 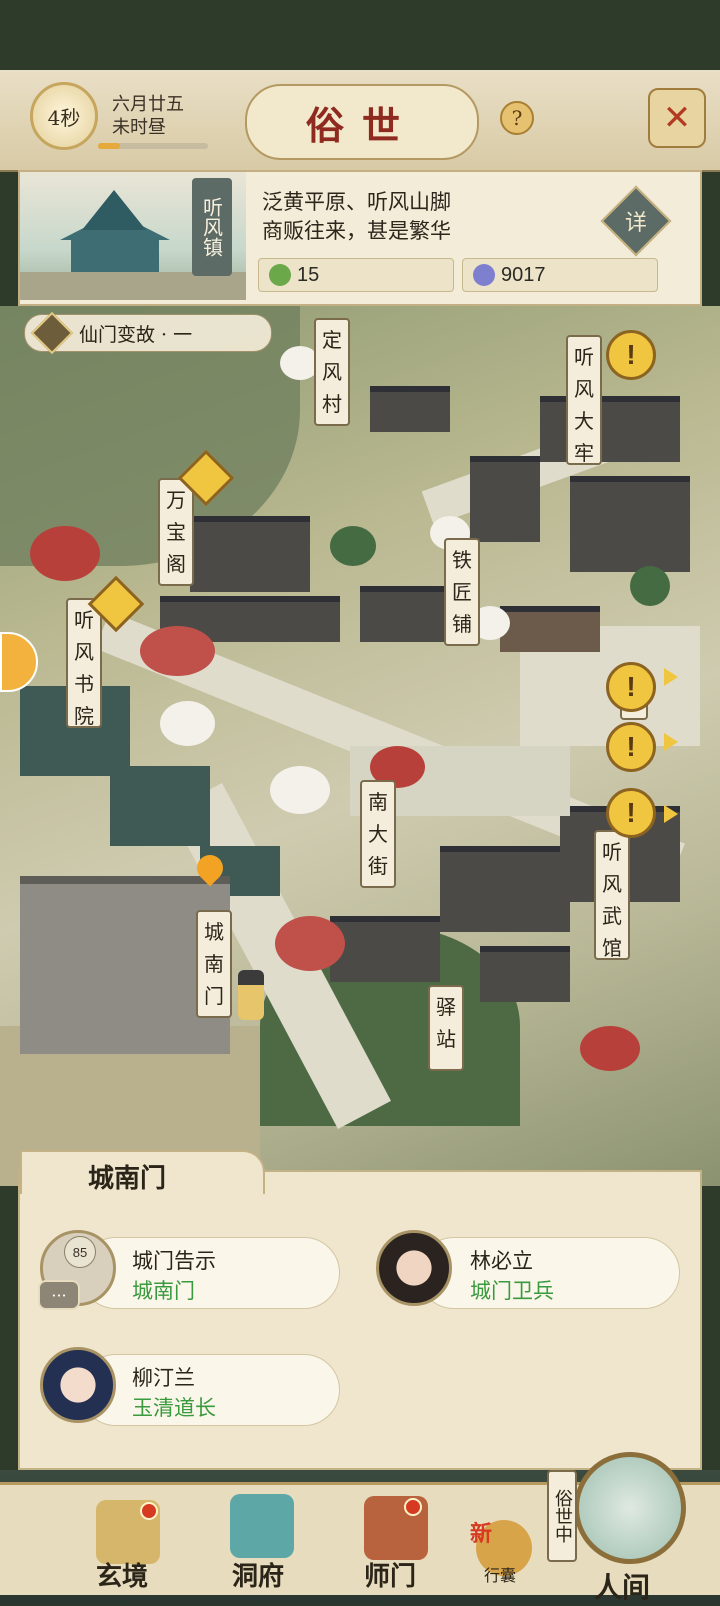 What do you see at coordinates (512, 1291) in the screenshot?
I see `npc-role: 城门卫兵` at bounding box center [512, 1291].